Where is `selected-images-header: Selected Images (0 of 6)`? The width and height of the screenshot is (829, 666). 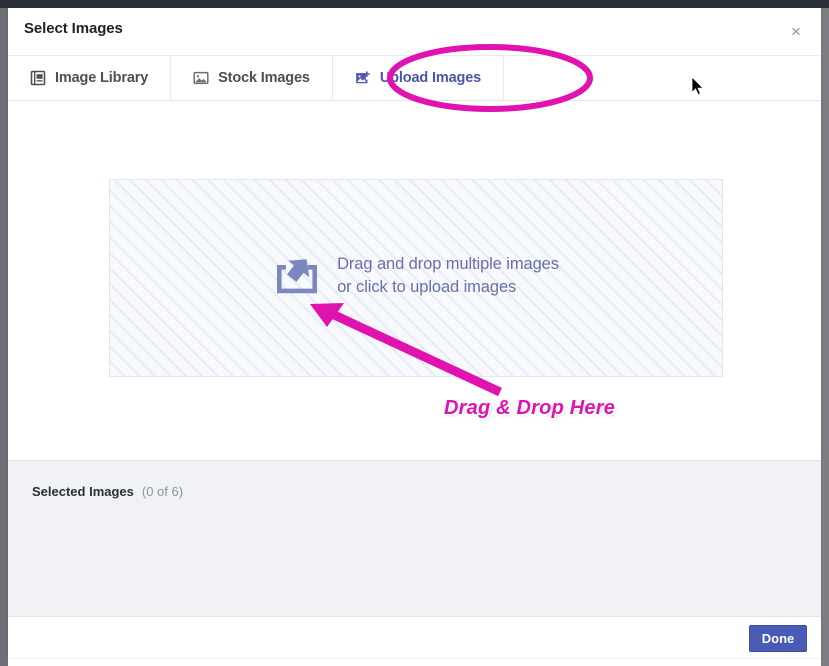
selected-images-header: Selected Images (0 of 6) is located at coordinates (107, 491).